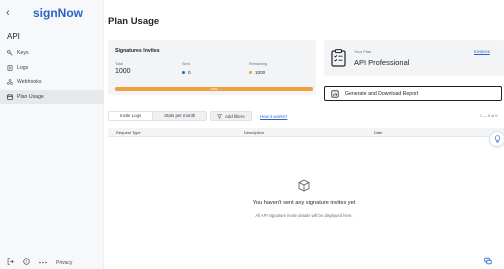 Image resolution: width=504 pixels, height=269 pixels. I want to click on empty-box-icon, so click(304, 185).